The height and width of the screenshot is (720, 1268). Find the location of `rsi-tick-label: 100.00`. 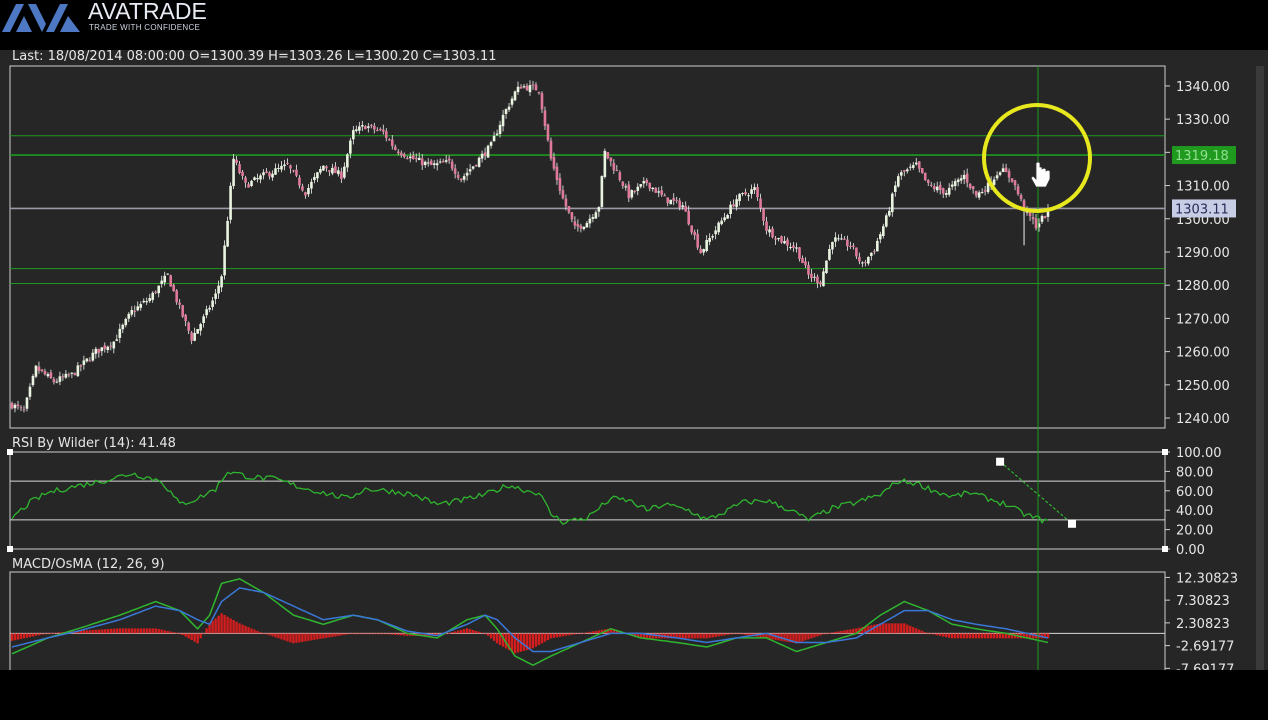

rsi-tick-label: 100.00 is located at coordinates (1199, 453).